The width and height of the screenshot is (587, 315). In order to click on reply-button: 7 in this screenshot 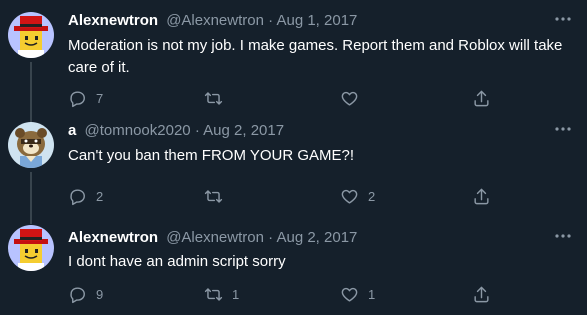, I will do `click(85, 98)`.